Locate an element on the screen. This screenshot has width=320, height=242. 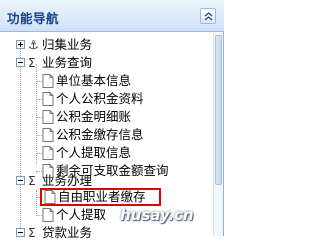
selection-highlight-box is located at coordinates (100, 197).